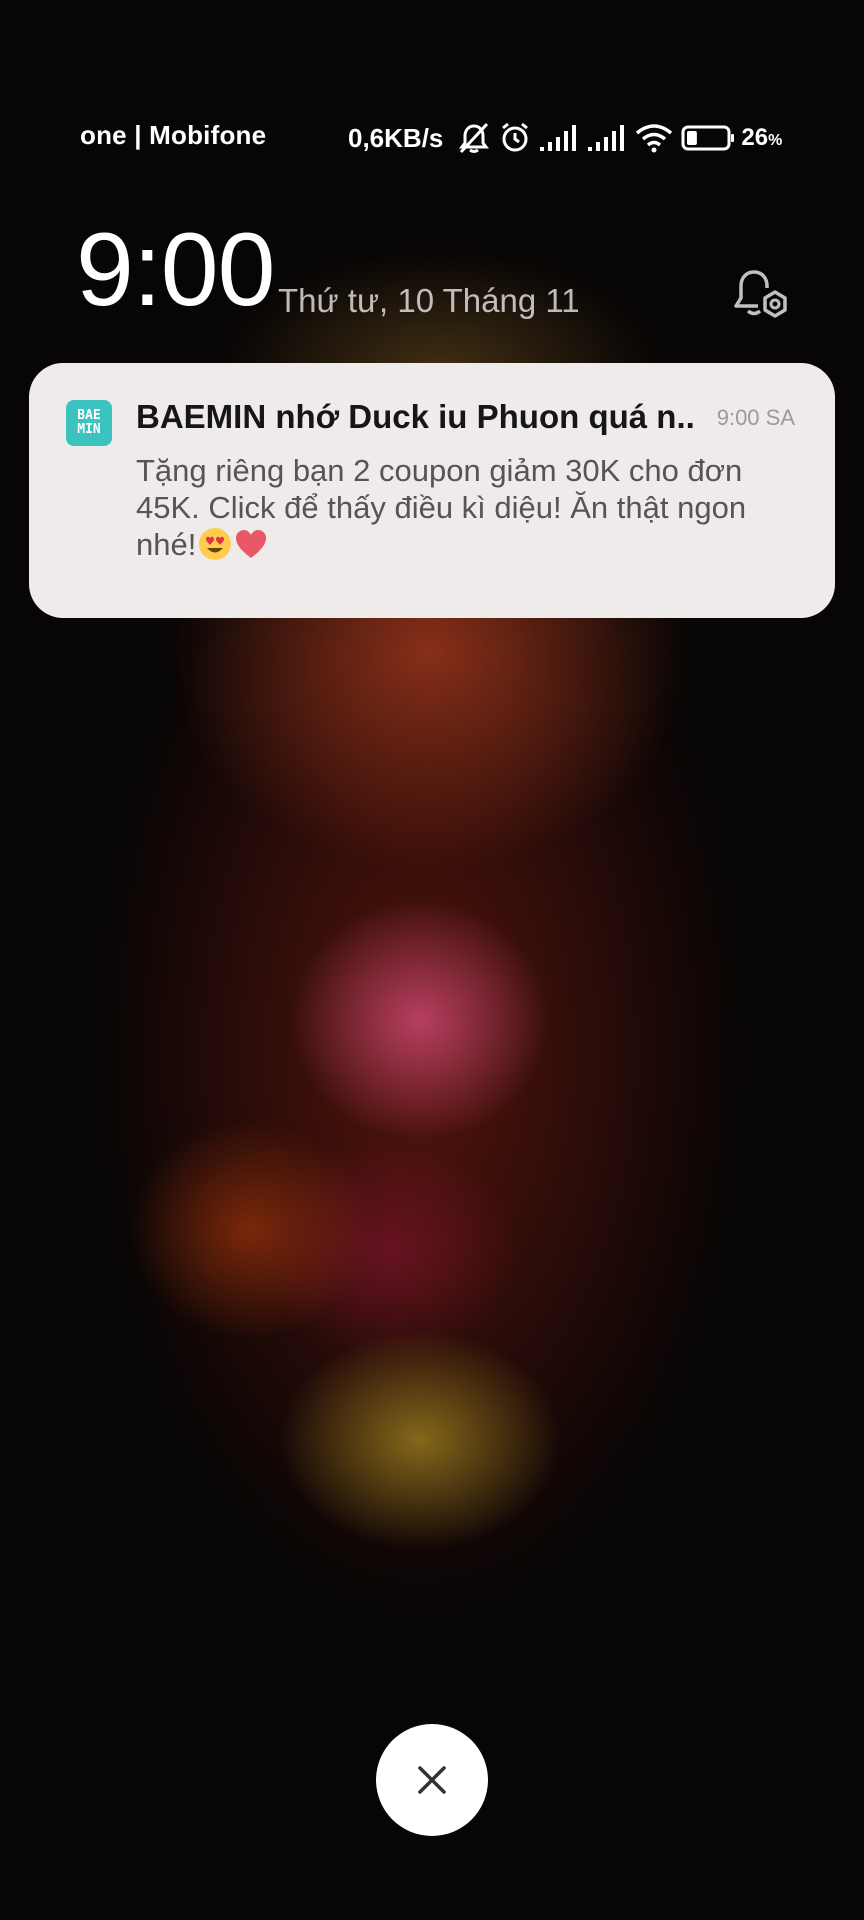 This screenshot has width=864, height=1920. Describe the element at coordinates (415, 416) in the screenshot. I see `notification-title: BAEMIN nhớ Duck iu Phuon quá n..` at that location.